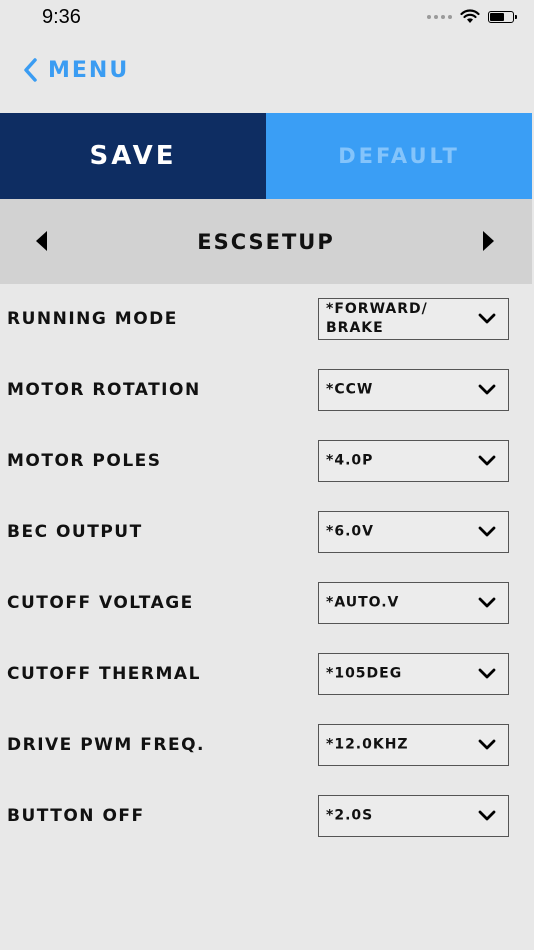  Describe the element at coordinates (413, 816) in the screenshot. I see `button-off-select: *2.0S` at that location.